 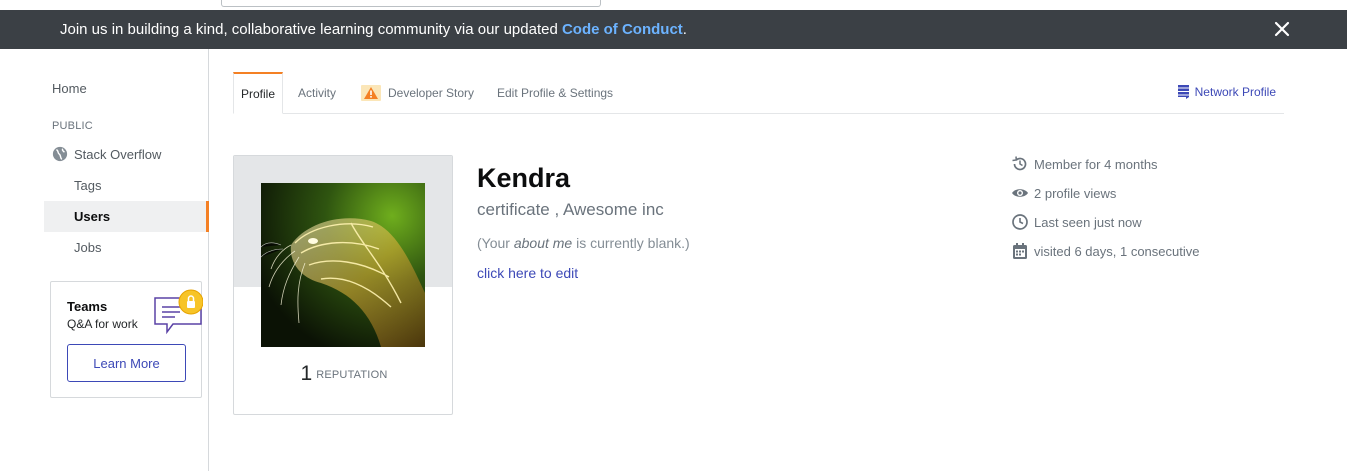 I want to click on network-profile-label: Network Profile, so click(x=1235, y=92).